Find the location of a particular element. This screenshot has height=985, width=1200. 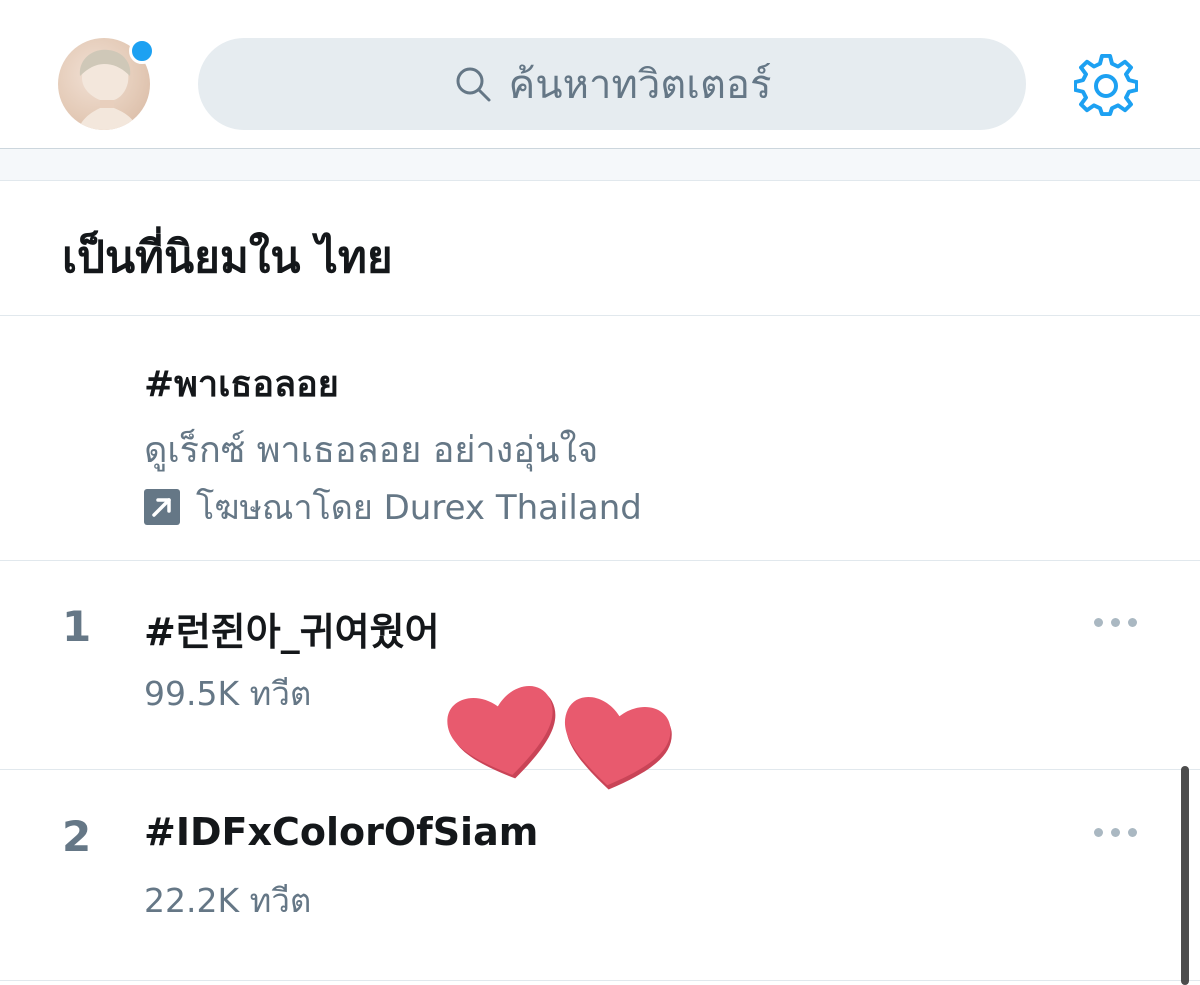

promoted-sponsor: โฆษณาโดย Durex Thailand is located at coordinates (419, 508).